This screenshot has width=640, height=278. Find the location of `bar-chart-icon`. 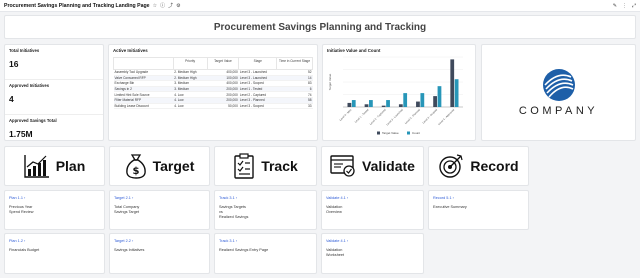

bar-chart-icon is located at coordinates (36, 166).